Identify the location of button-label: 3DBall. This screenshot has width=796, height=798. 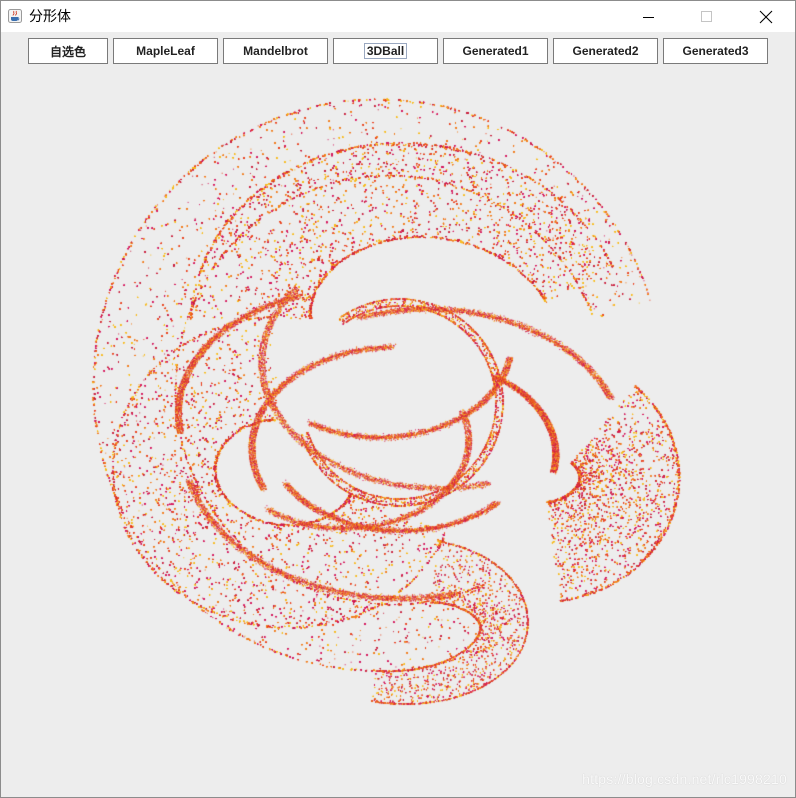
(385, 51).